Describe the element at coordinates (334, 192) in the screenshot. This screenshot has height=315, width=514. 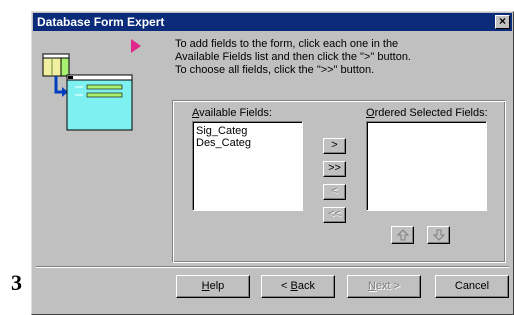
I see `remove-field-button: <` at that location.